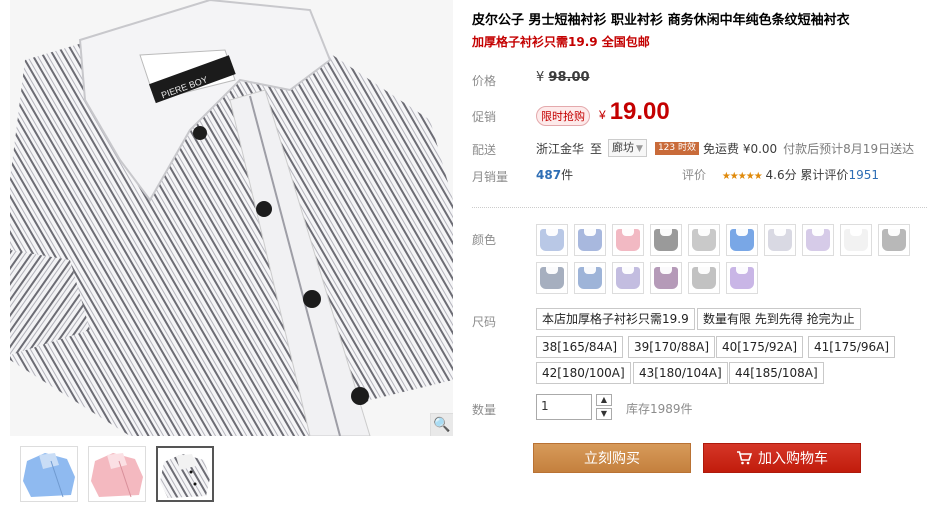  Describe the element at coordinates (793, 459) in the screenshot. I see `add-to-cart-label: 加入购物车` at that location.